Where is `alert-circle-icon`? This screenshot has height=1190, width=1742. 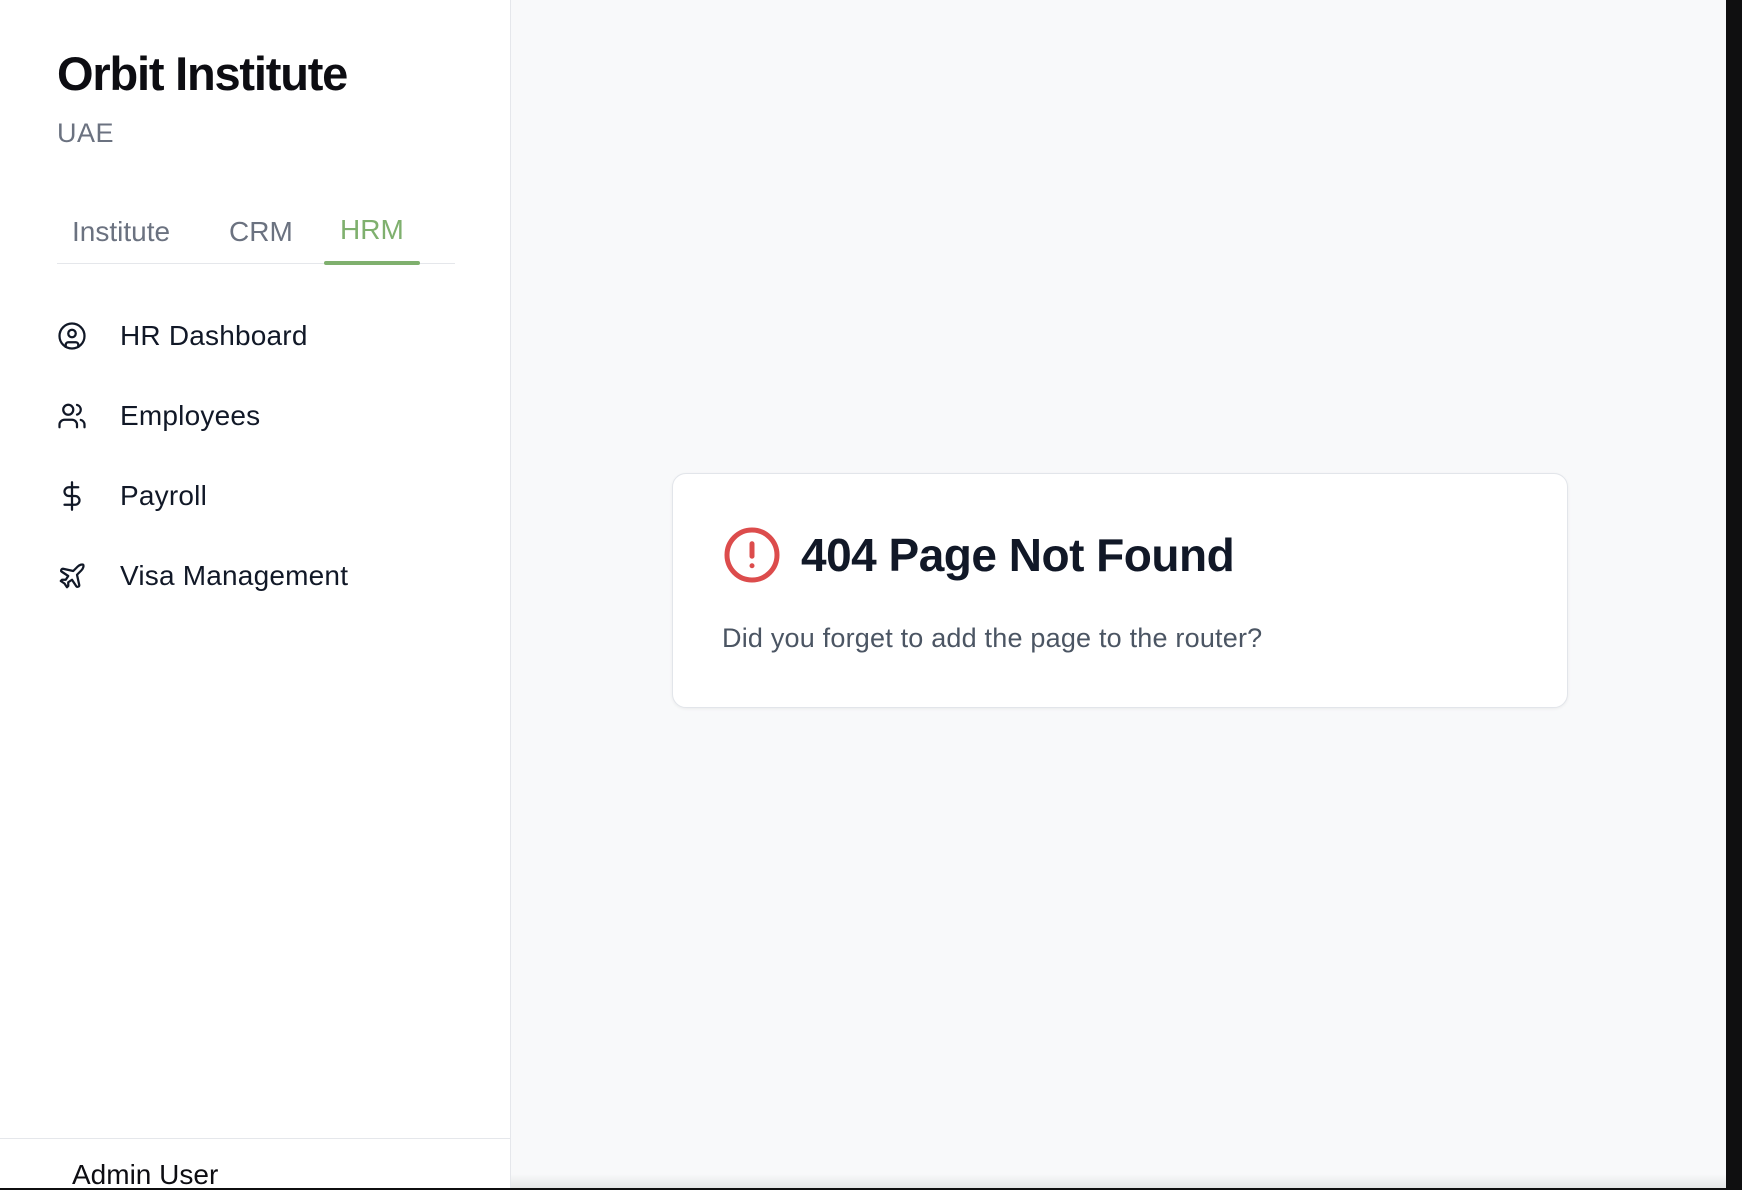
alert-circle-icon is located at coordinates (752, 555).